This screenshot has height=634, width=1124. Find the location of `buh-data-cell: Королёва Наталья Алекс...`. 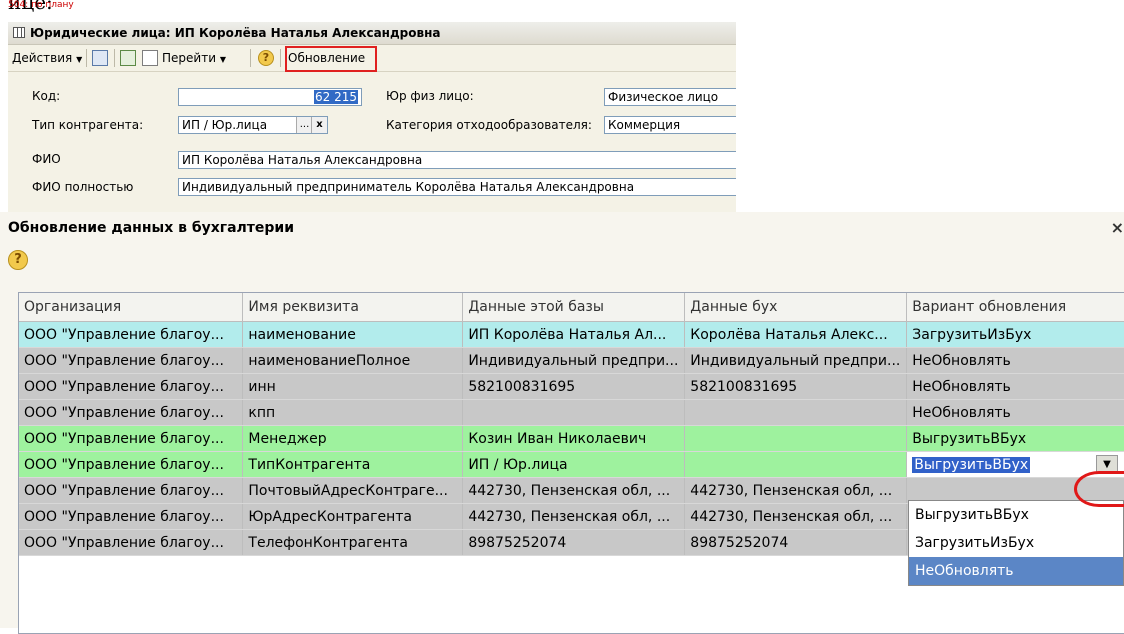

buh-data-cell: Королёва Наталья Алекс... is located at coordinates (796, 334).